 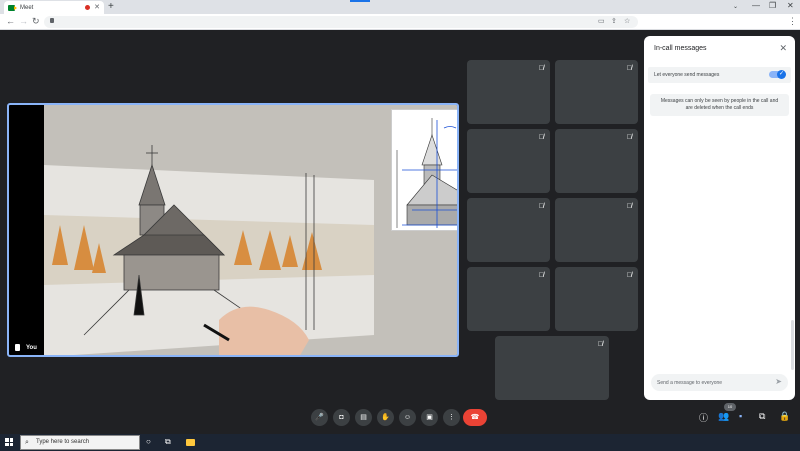 What do you see at coordinates (712, 382) in the screenshot?
I see `message-input` at bounding box center [712, 382].